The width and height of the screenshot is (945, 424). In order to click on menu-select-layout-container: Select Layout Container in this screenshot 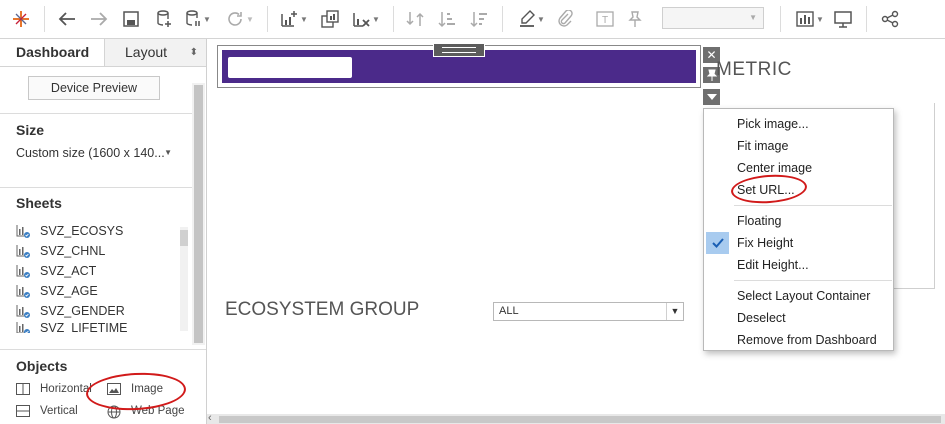, I will do `click(798, 296)`.